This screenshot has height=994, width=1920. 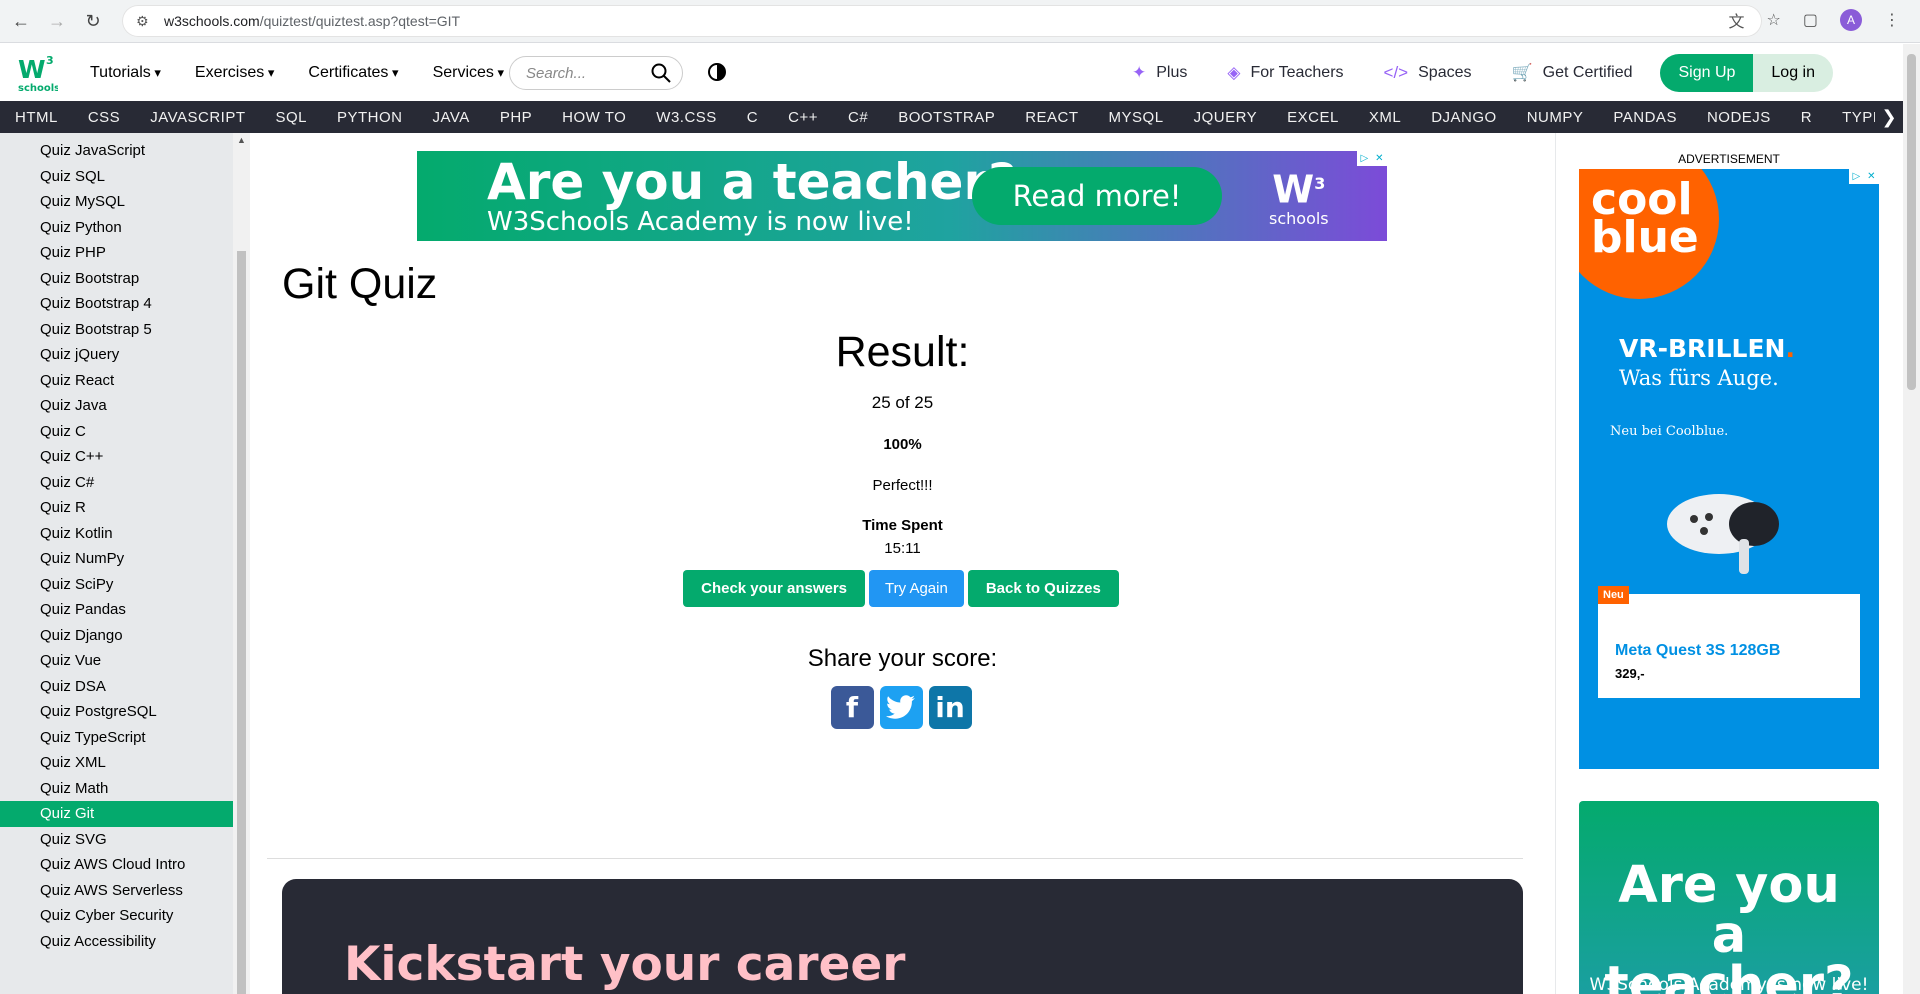 What do you see at coordinates (235, 73) in the screenshot?
I see `menu-exercises: Exercises` at bounding box center [235, 73].